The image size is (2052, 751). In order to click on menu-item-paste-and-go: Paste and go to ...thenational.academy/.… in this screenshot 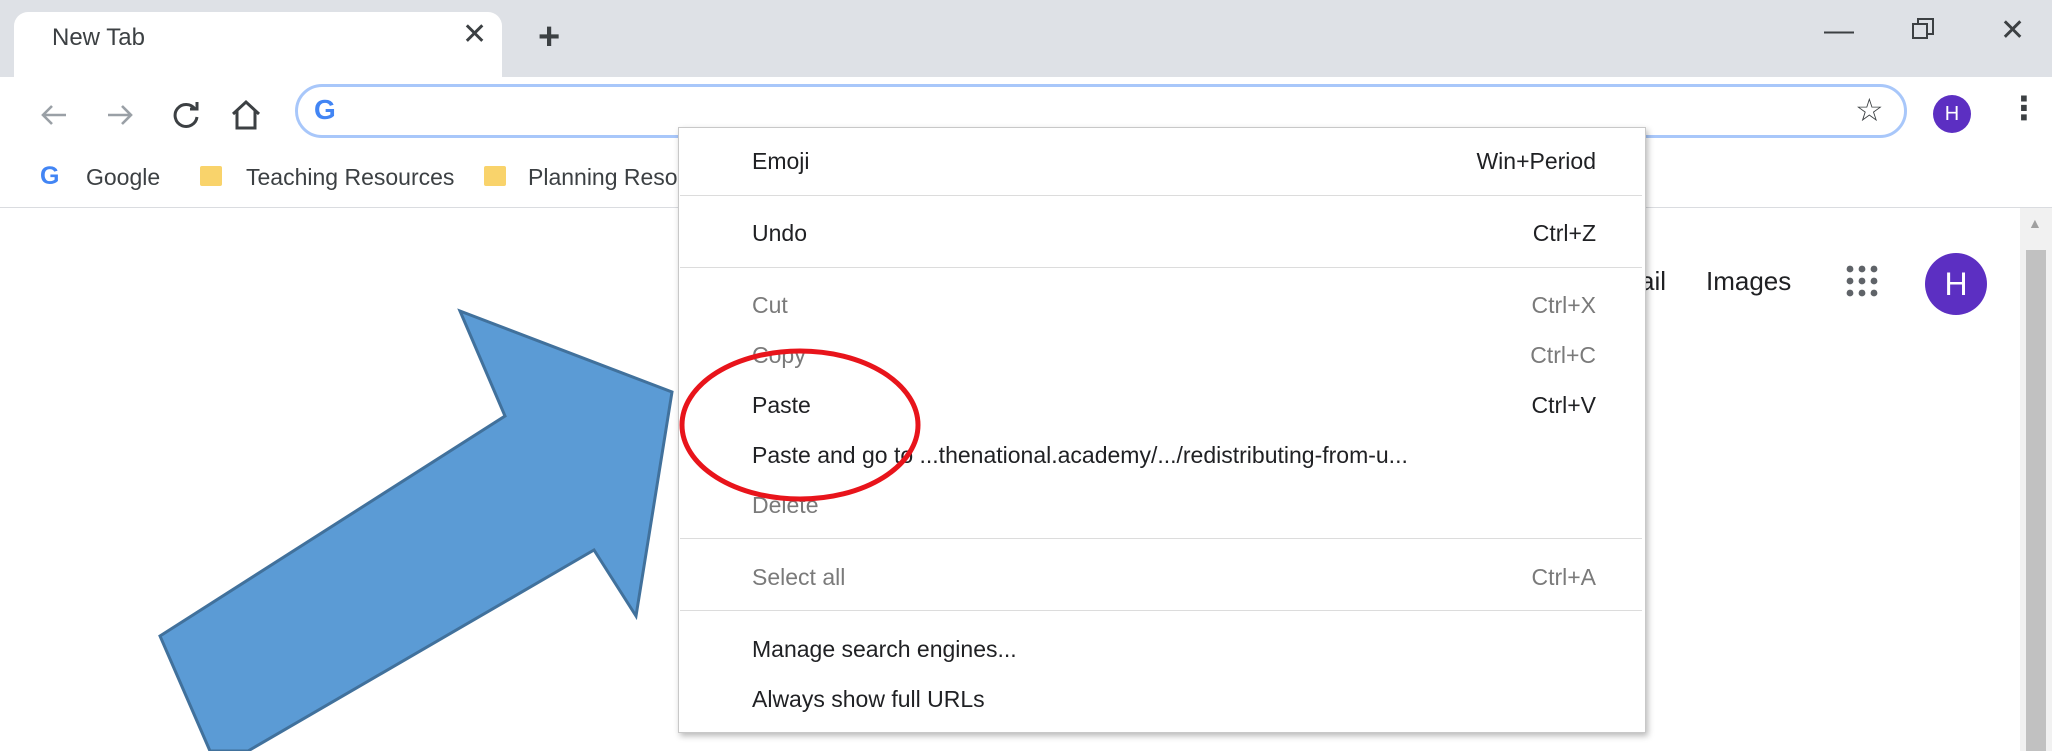, I will do `click(1080, 455)`.